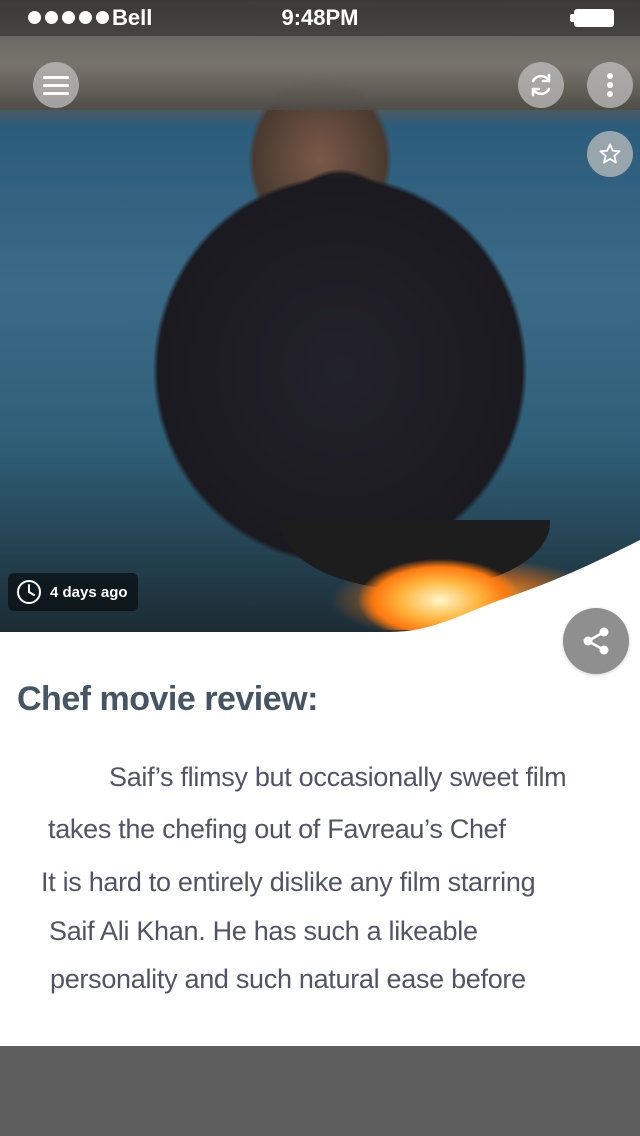 Image resolution: width=640 pixels, height=1136 pixels. What do you see at coordinates (288, 979) in the screenshot?
I see `article-line: personality and such natural ease before` at bounding box center [288, 979].